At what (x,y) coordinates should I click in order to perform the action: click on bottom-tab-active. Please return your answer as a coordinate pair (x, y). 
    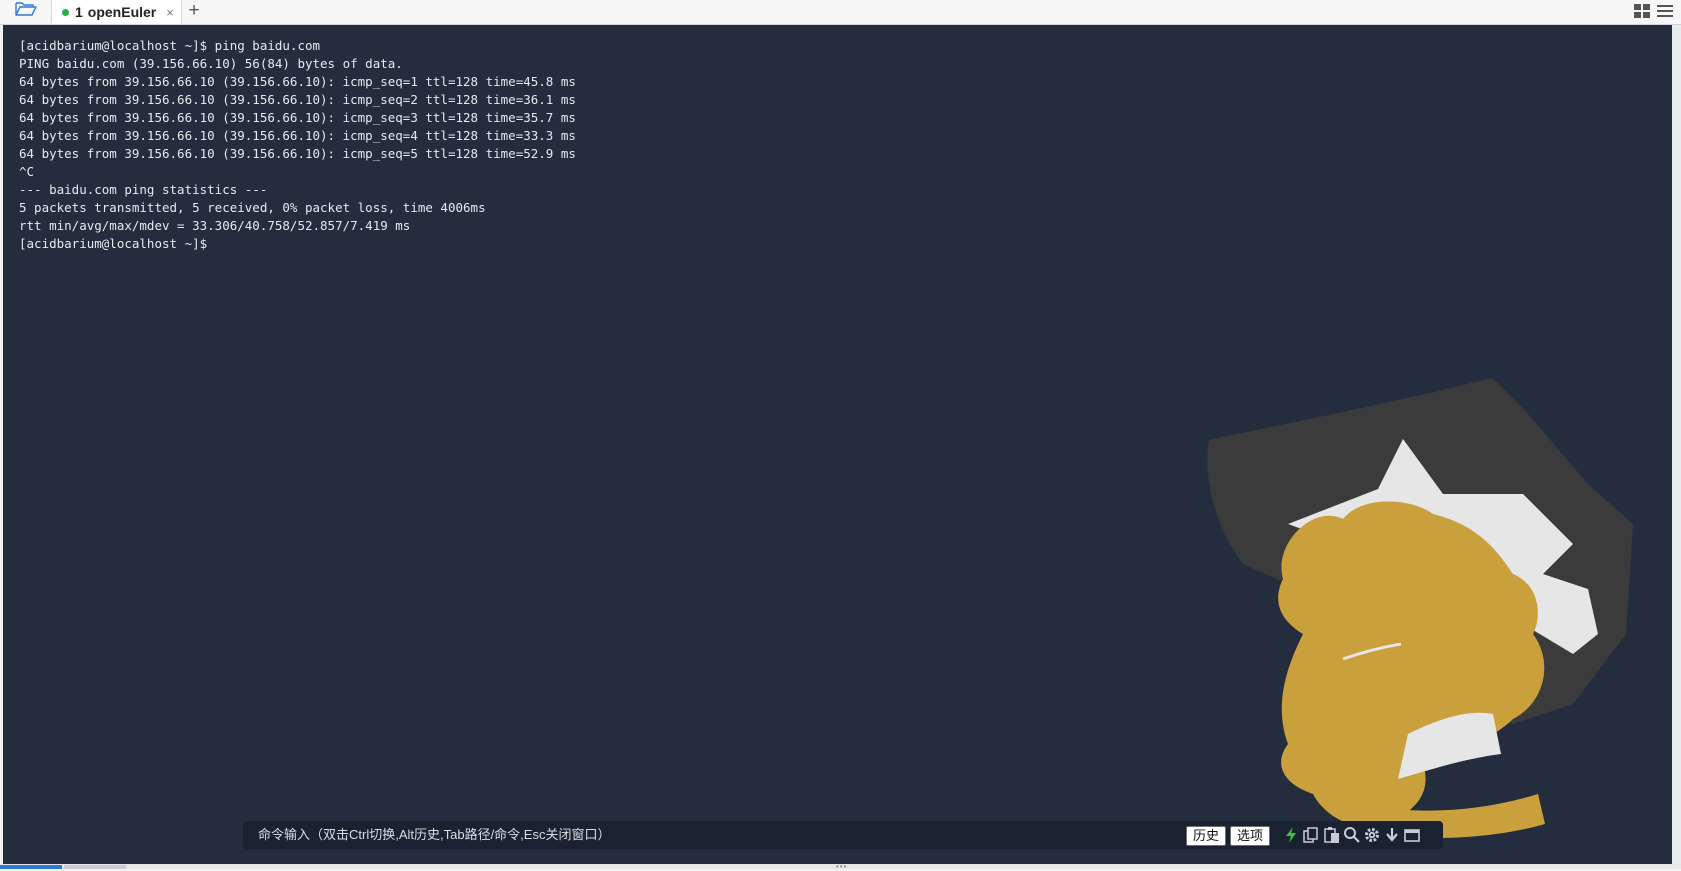
    Looking at the image, I should click on (31, 867).